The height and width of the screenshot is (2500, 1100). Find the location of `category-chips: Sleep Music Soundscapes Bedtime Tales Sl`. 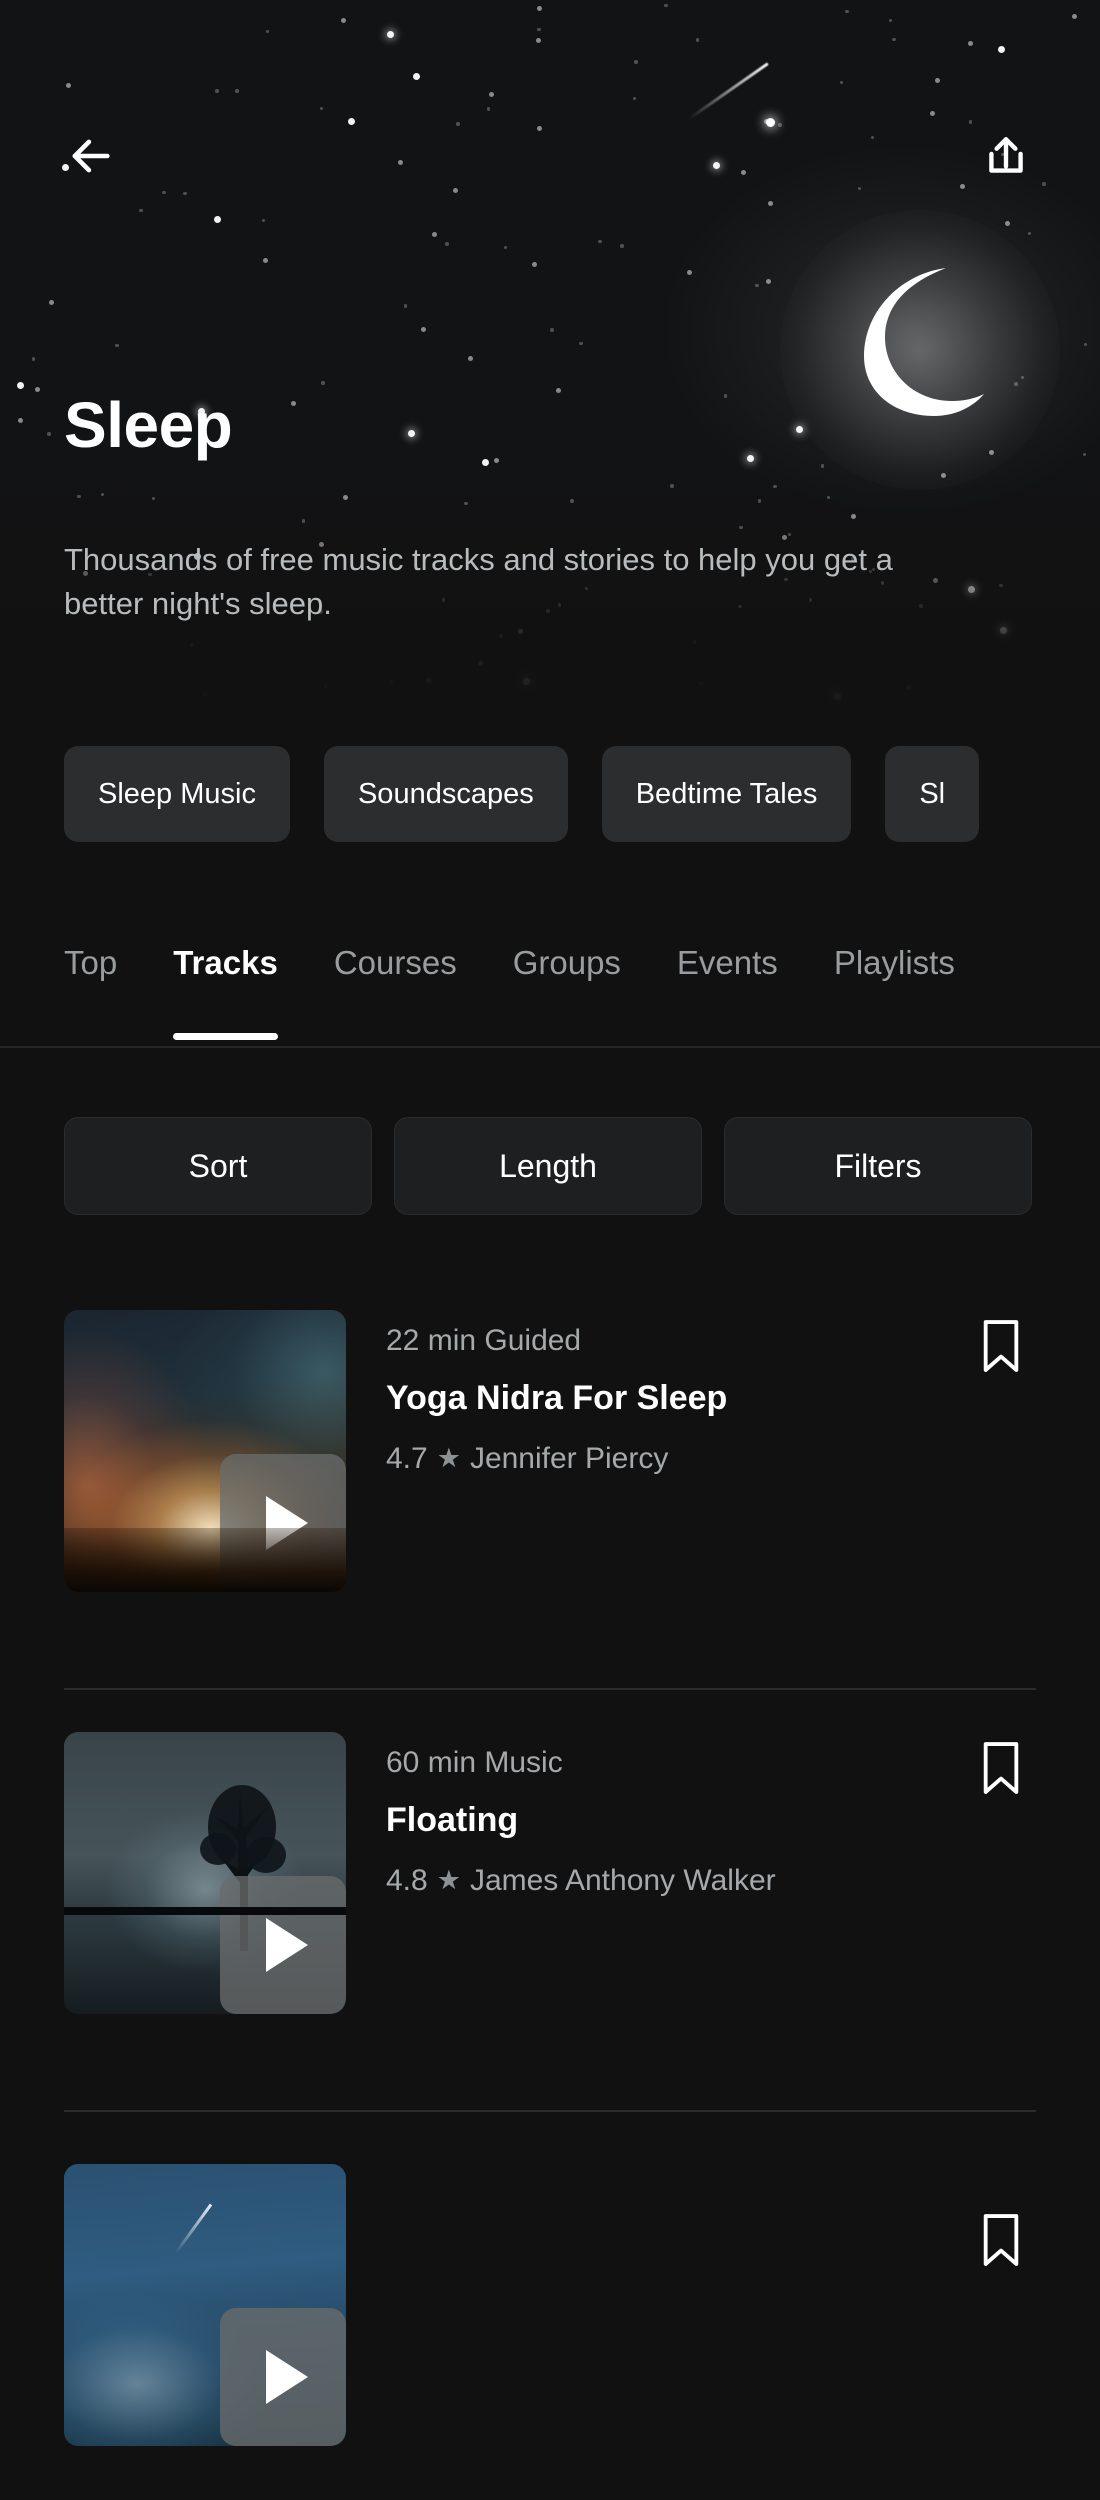

category-chips: Sleep Music Soundscapes Bedtime Tales Sl is located at coordinates (550, 794).